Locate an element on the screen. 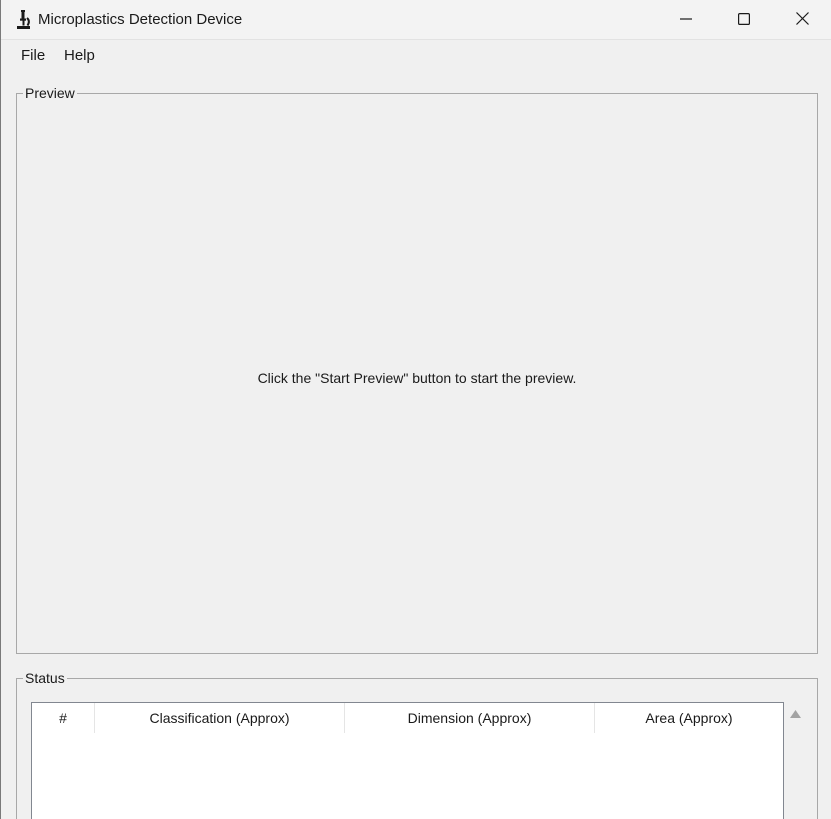  maximize-icon is located at coordinates (744, 20).